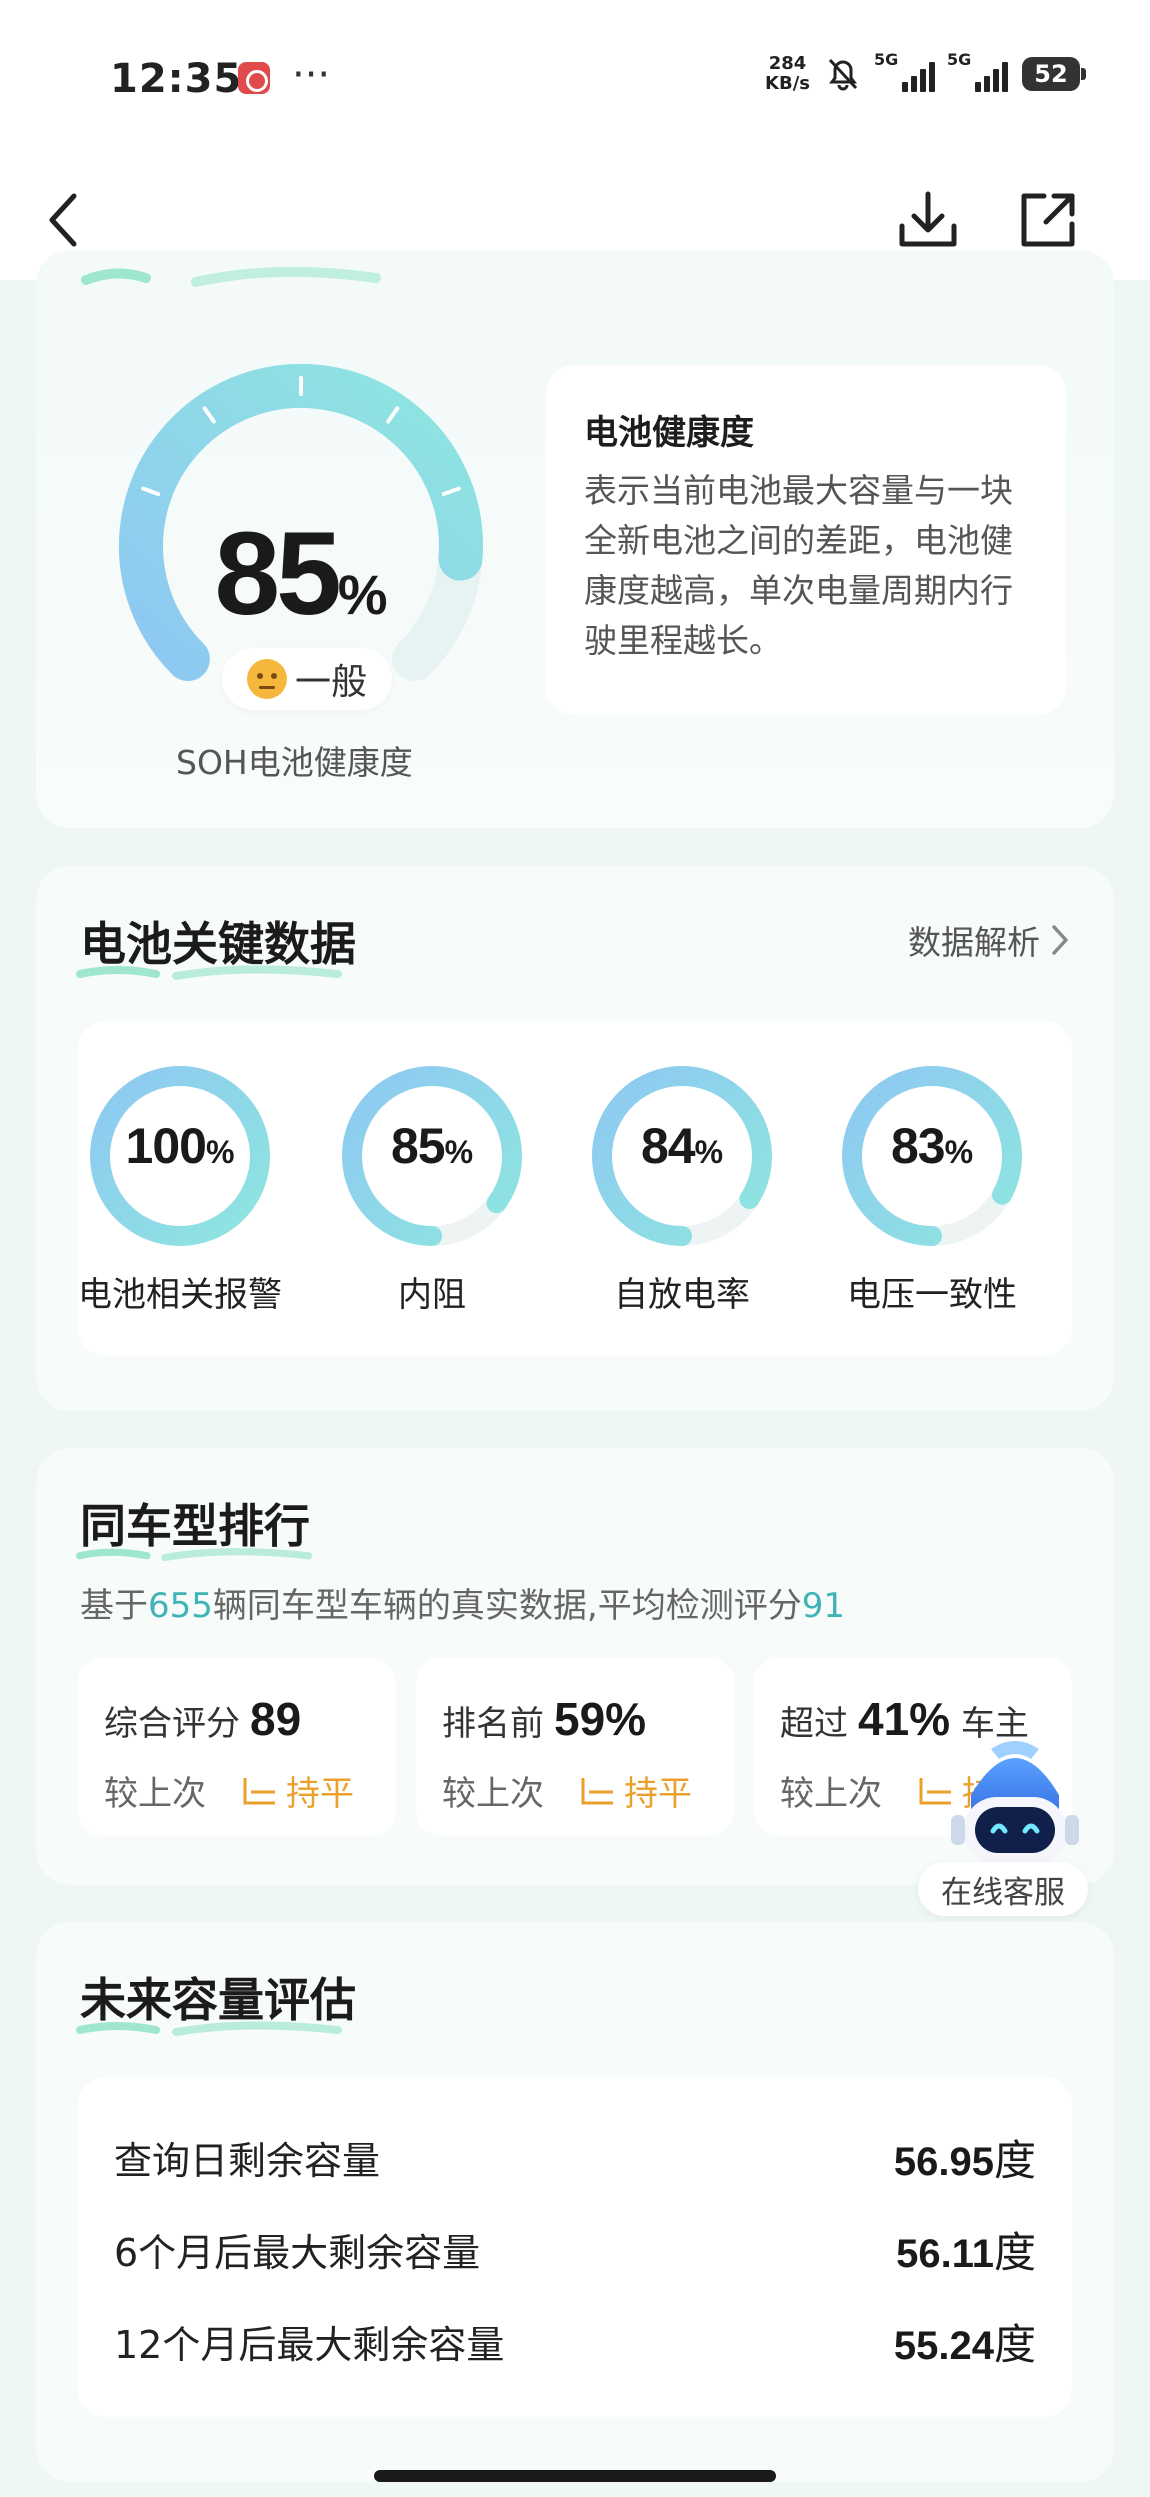 Image resolution: width=1150 pixels, height=2497 pixels. What do you see at coordinates (575, 2476) in the screenshot?
I see `home-indicator` at bounding box center [575, 2476].